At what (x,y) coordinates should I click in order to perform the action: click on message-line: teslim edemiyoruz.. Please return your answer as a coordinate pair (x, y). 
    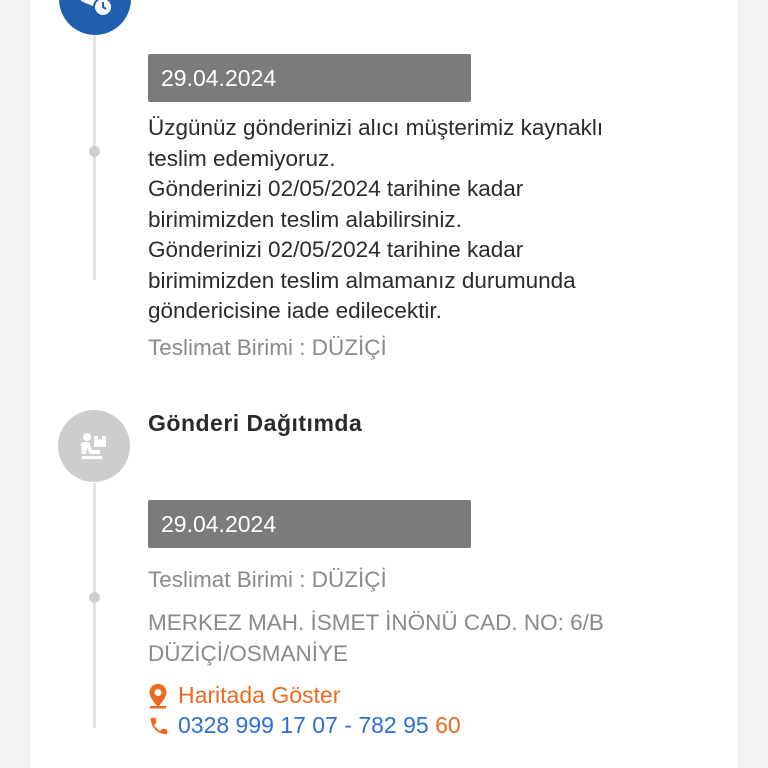
    Looking at the image, I should click on (242, 158).